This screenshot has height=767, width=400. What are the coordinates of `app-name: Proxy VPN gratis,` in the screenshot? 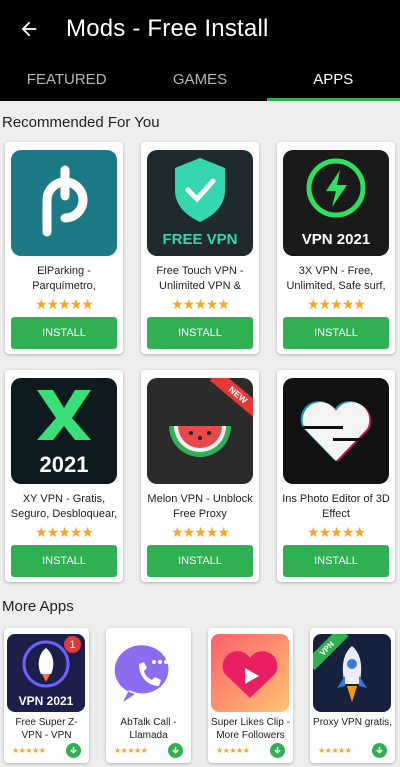 It's located at (352, 722).